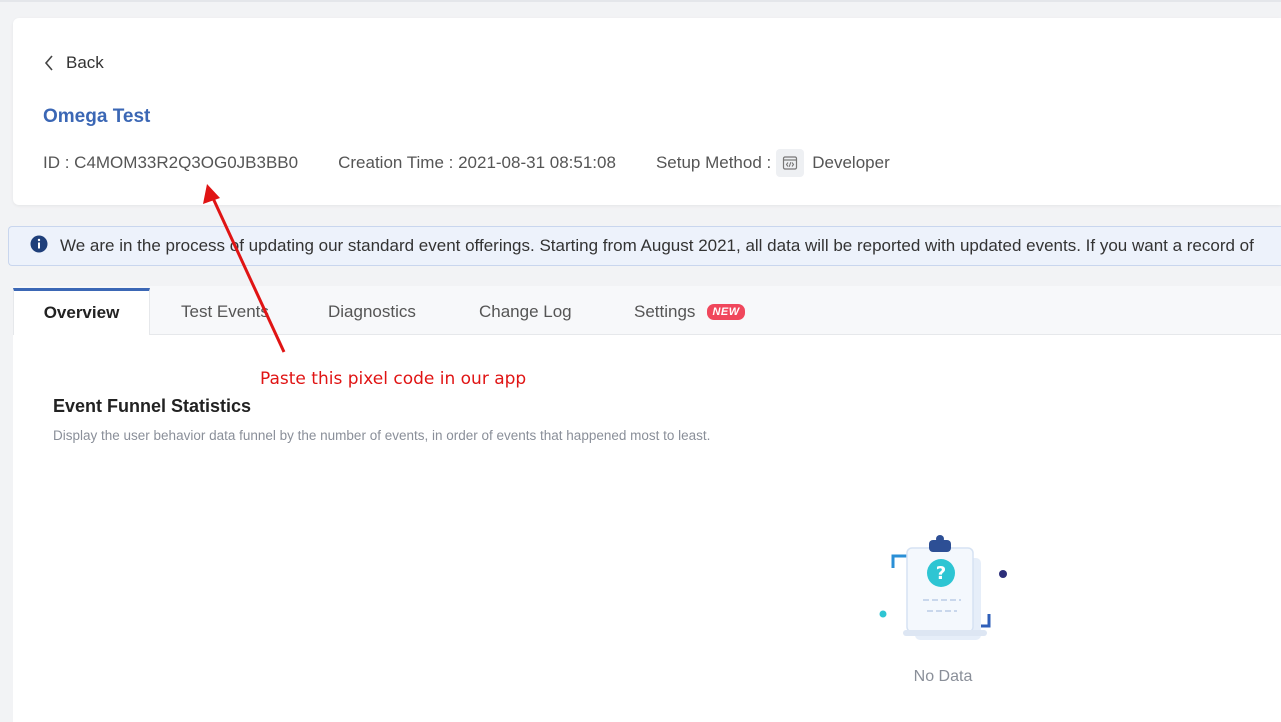  Describe the element at coordinates (773, 163) in the screenshot. I see `setup-method: Setup Method : Developer` at that location.